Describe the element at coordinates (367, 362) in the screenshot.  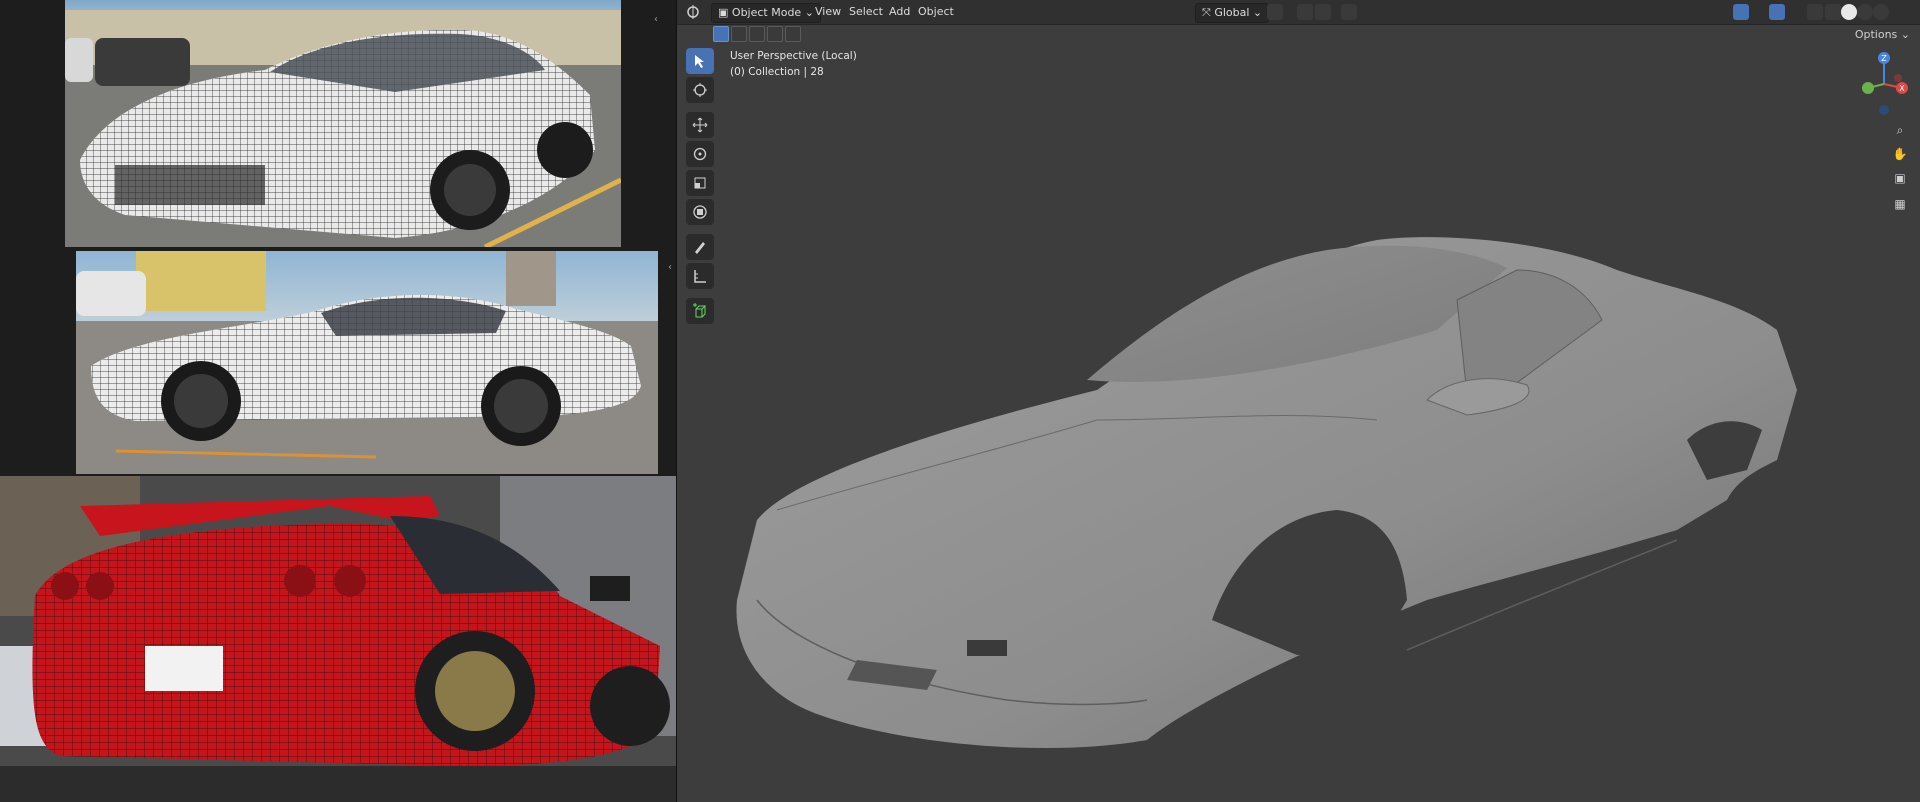
I see `reference-image-side` at that location.